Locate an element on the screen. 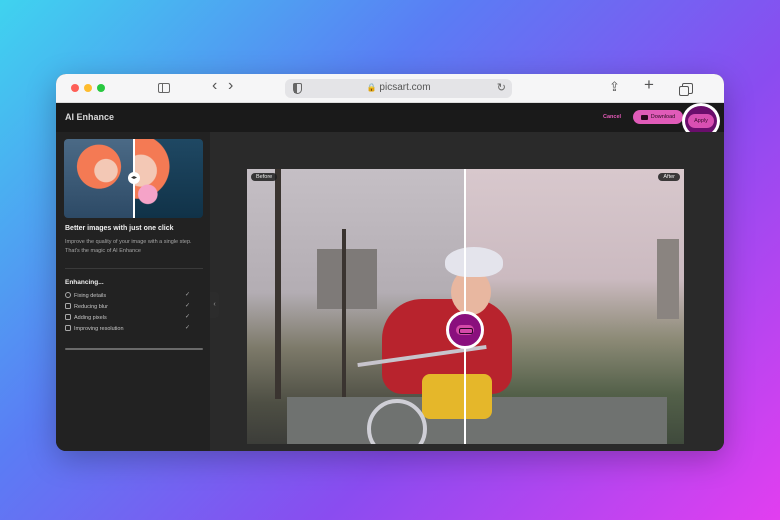  compare-handle-icon: ◂▸ is located at coordinates (134, 178).